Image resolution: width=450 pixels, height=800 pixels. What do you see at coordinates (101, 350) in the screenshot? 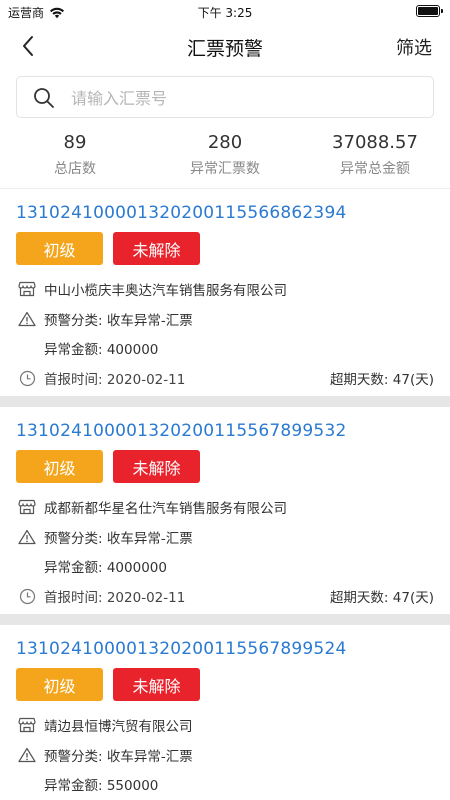
I see `abnormal-amount: 异常金额: 400000` at bounding box center [101, 350].